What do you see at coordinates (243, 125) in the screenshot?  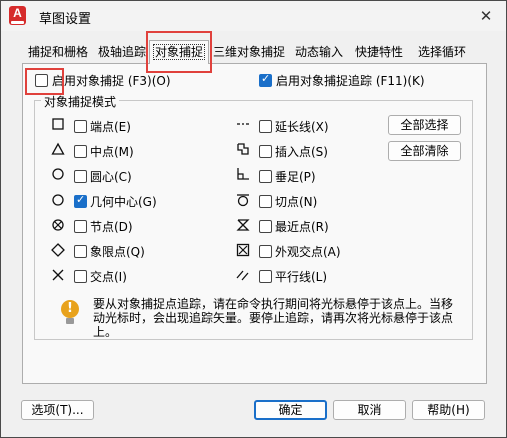 I see `extension-icon` at bounding box center [243, 125].